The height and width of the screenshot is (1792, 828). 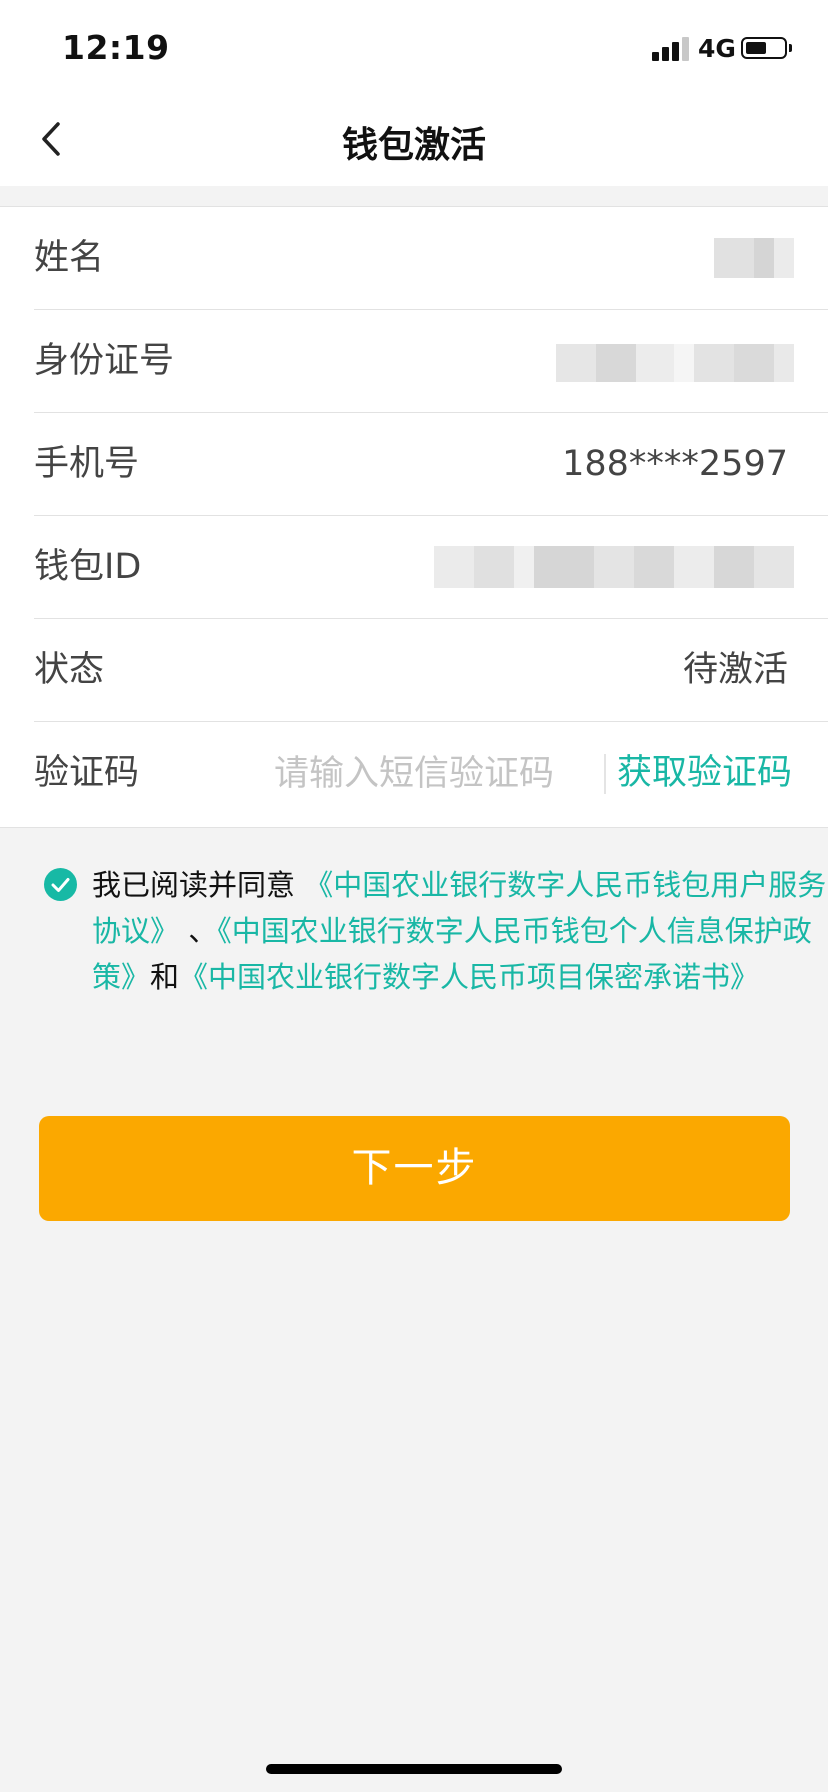 What do you see at coordinates (414, 1168) in the screenshot?
I see `next-step-button: 下一步` at bounding box center [414, 1168].